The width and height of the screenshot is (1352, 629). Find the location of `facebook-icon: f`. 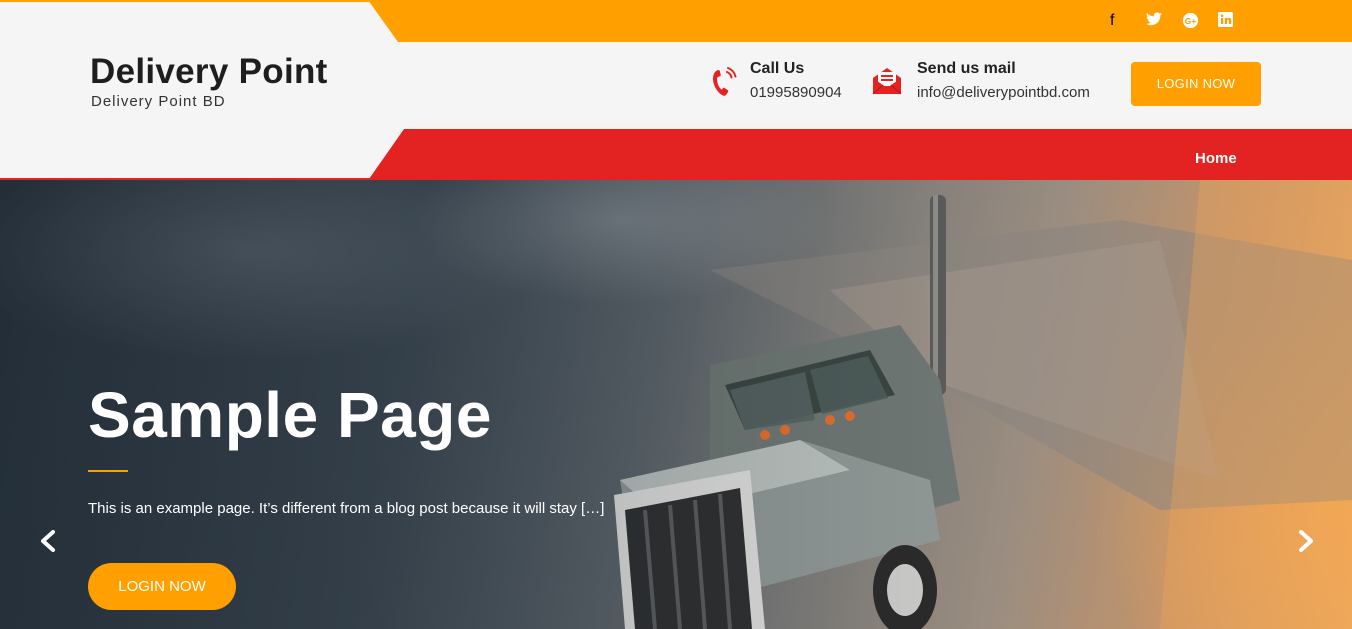

facebook-icon: f is located at coordinates (1112, 21).